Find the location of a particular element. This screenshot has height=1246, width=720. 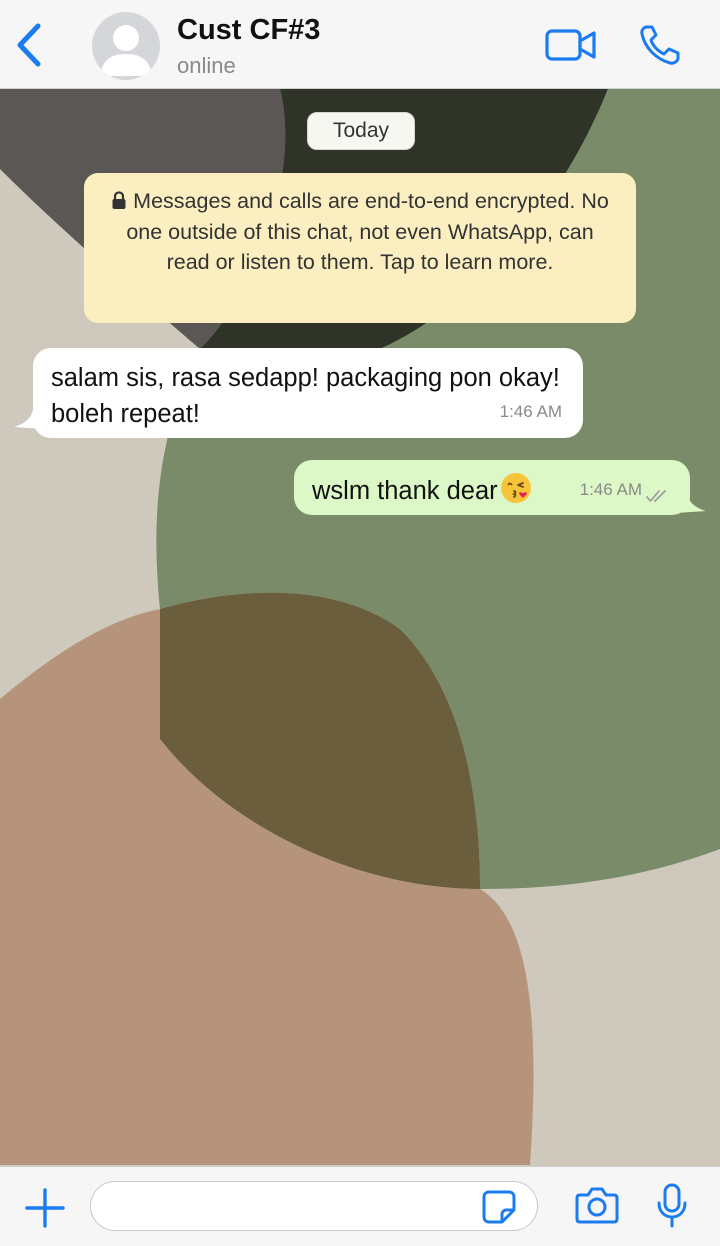

message-text: wslm thank dear is located at coordinates (405, 491).